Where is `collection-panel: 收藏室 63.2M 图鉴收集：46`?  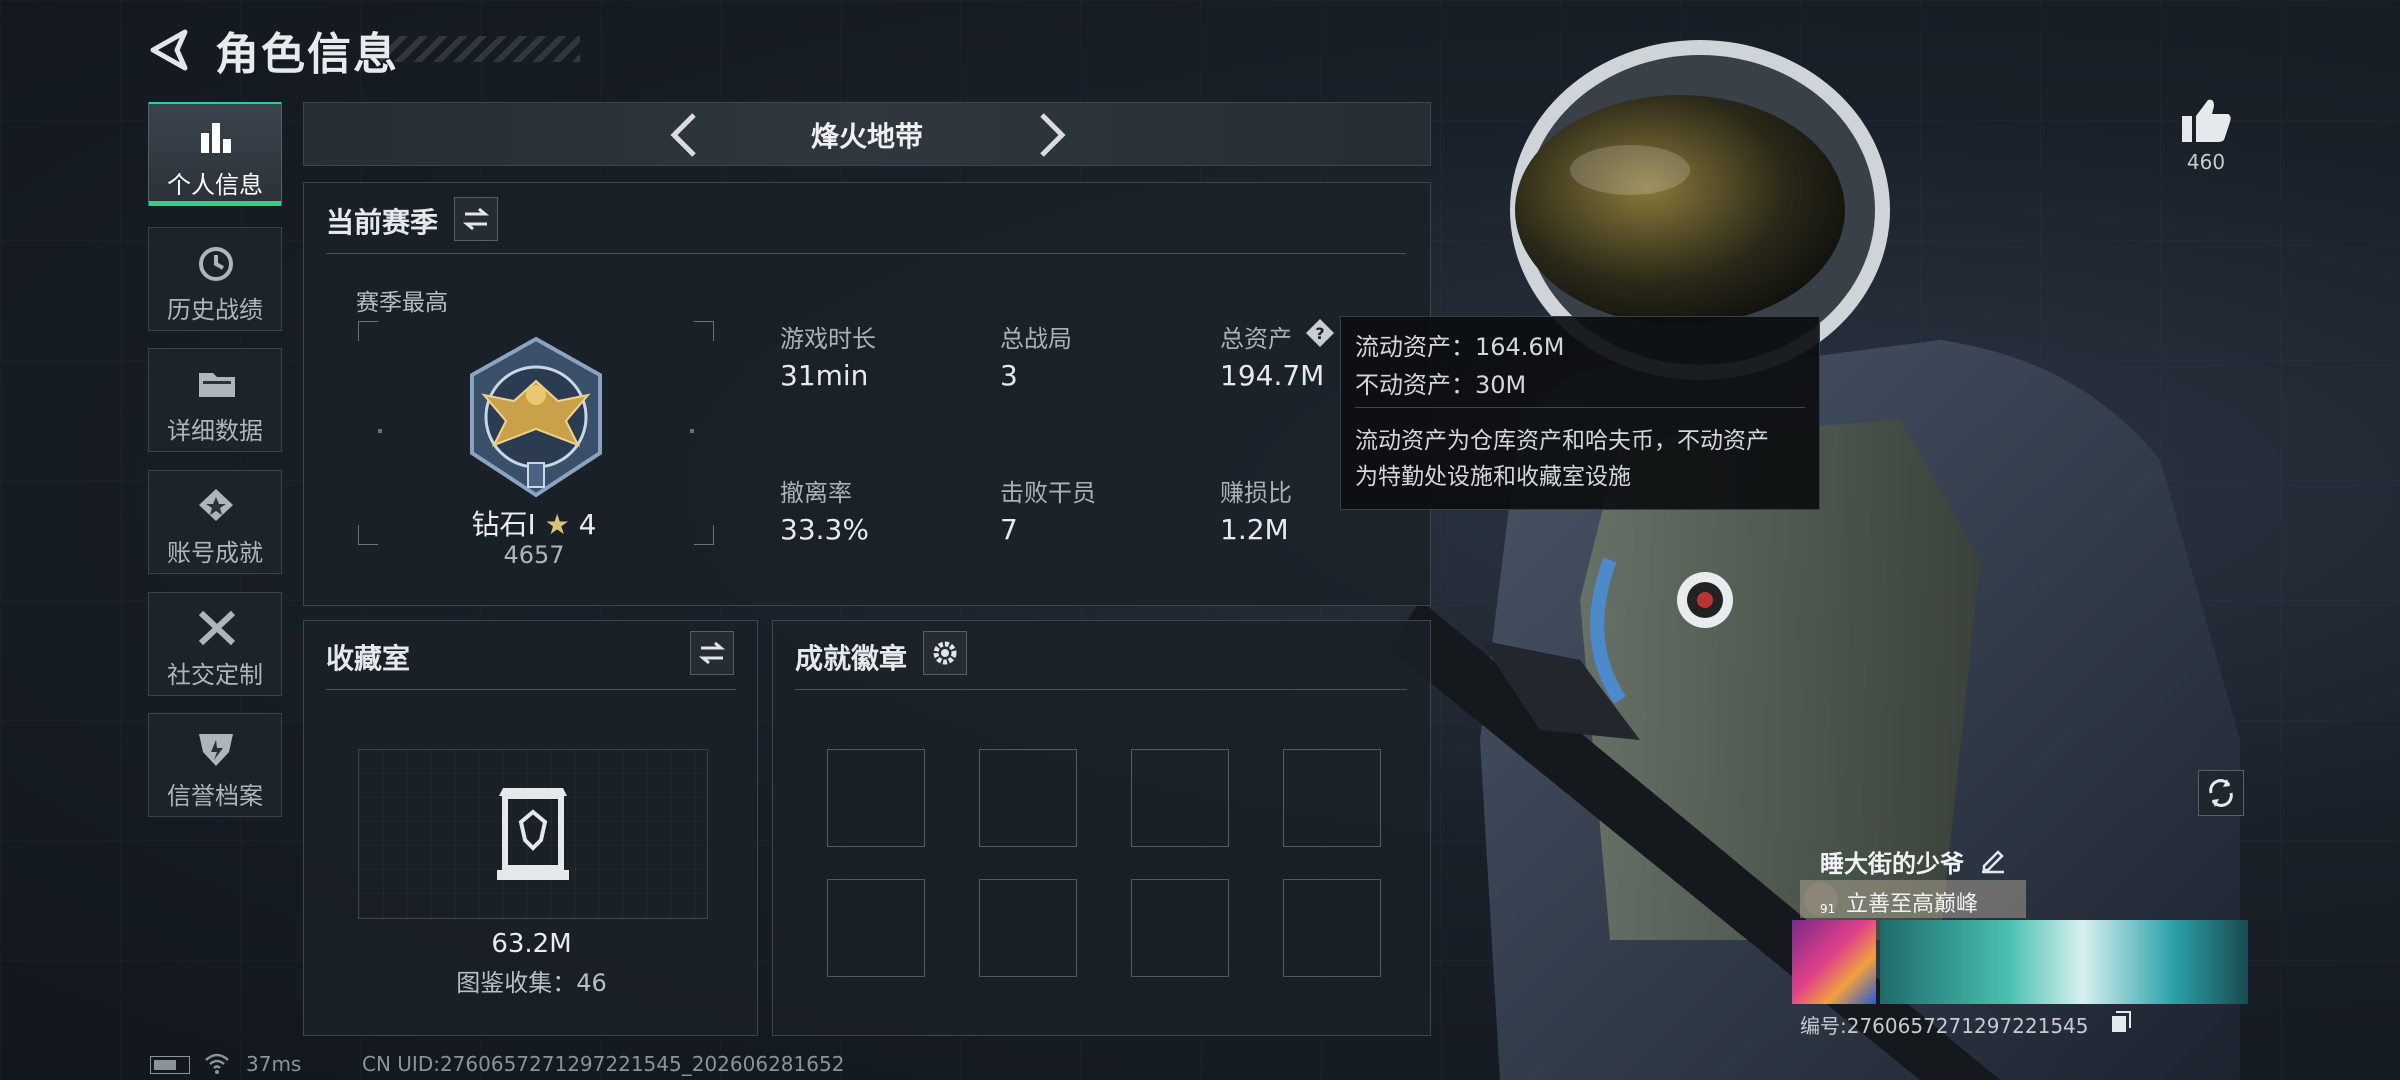
collection-panel: 收藏室 63.2M 图鉴收集：46 is located at coordinates (530, 828).